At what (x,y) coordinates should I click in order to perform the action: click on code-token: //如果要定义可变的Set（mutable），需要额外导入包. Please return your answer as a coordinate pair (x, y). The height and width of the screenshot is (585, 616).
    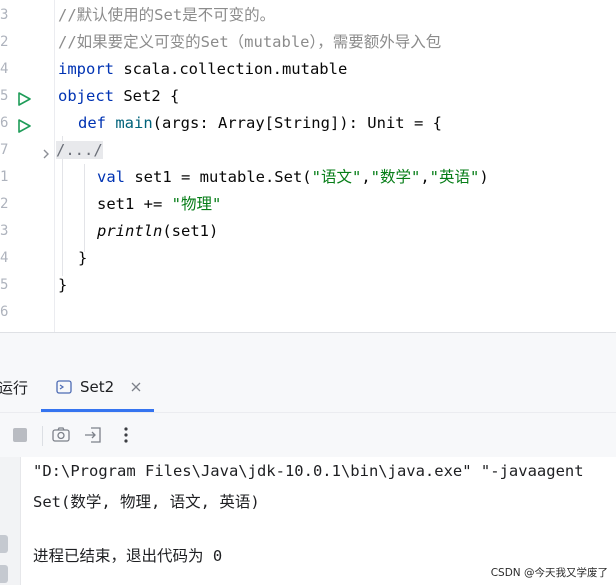
    Looking at the image, I should click on (250, 42).